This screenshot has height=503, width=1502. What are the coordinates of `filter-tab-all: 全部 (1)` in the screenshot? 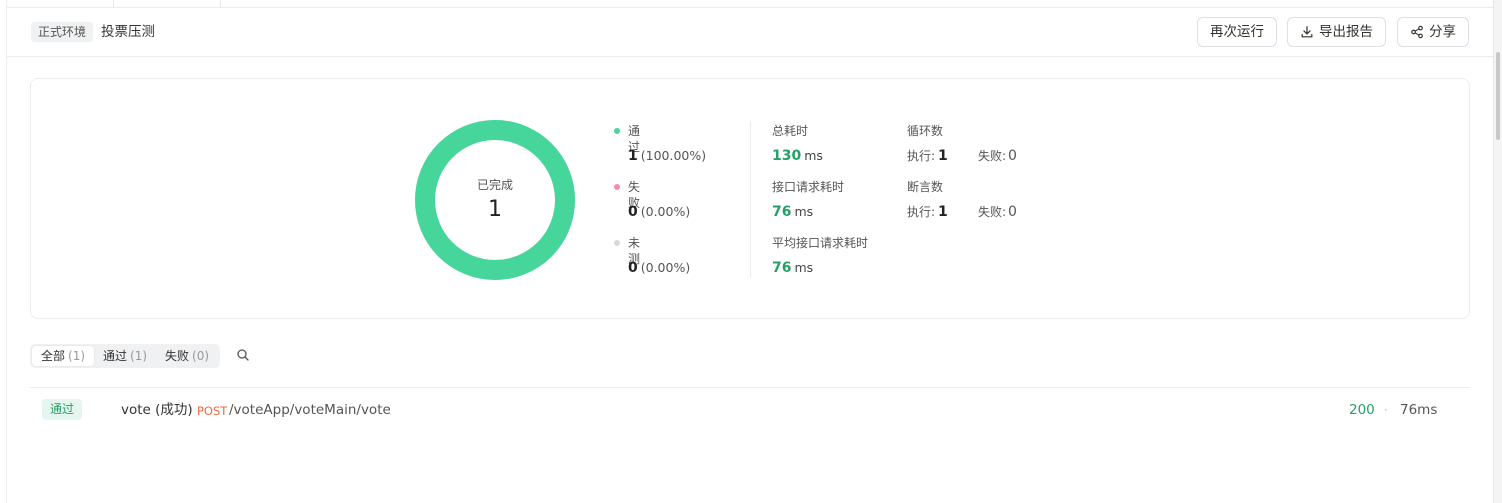 It's located at (63, 356).